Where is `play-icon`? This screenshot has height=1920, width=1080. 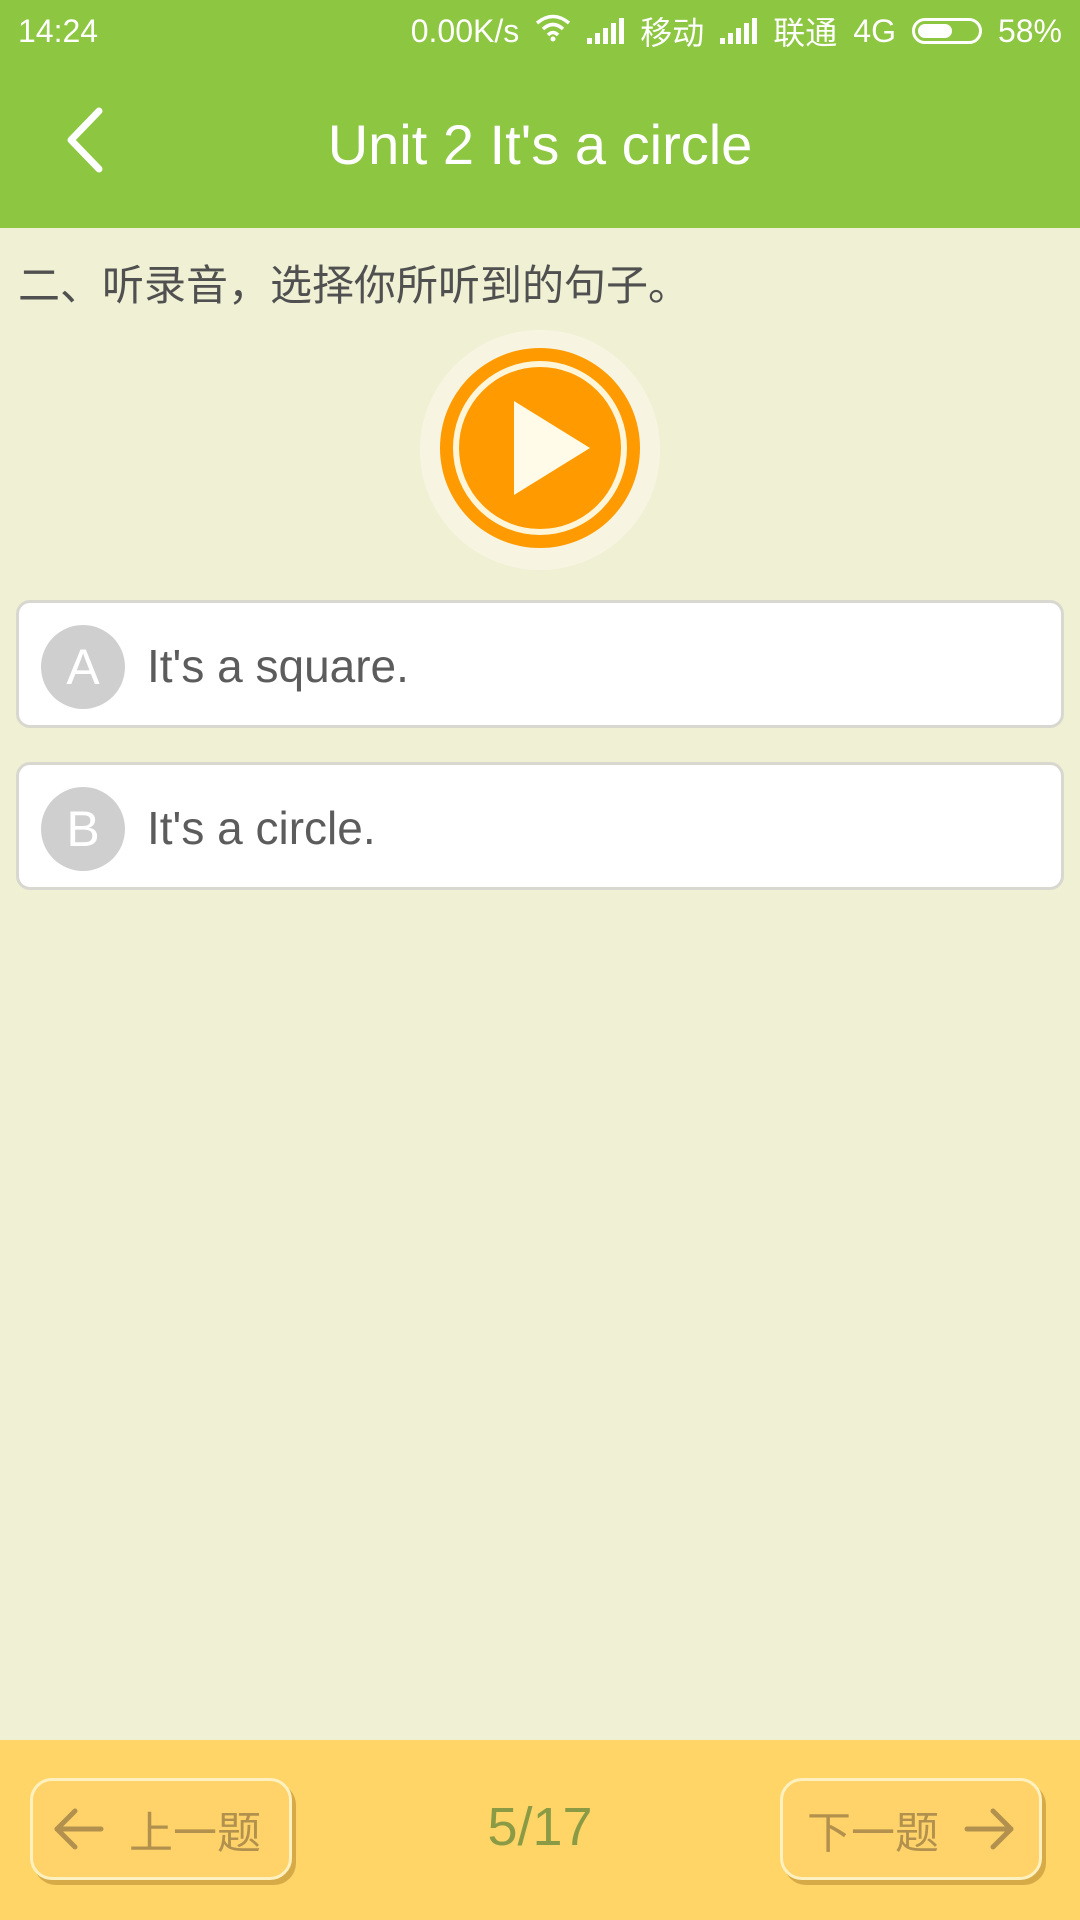
play-icon is located at coordinates (540, 450).